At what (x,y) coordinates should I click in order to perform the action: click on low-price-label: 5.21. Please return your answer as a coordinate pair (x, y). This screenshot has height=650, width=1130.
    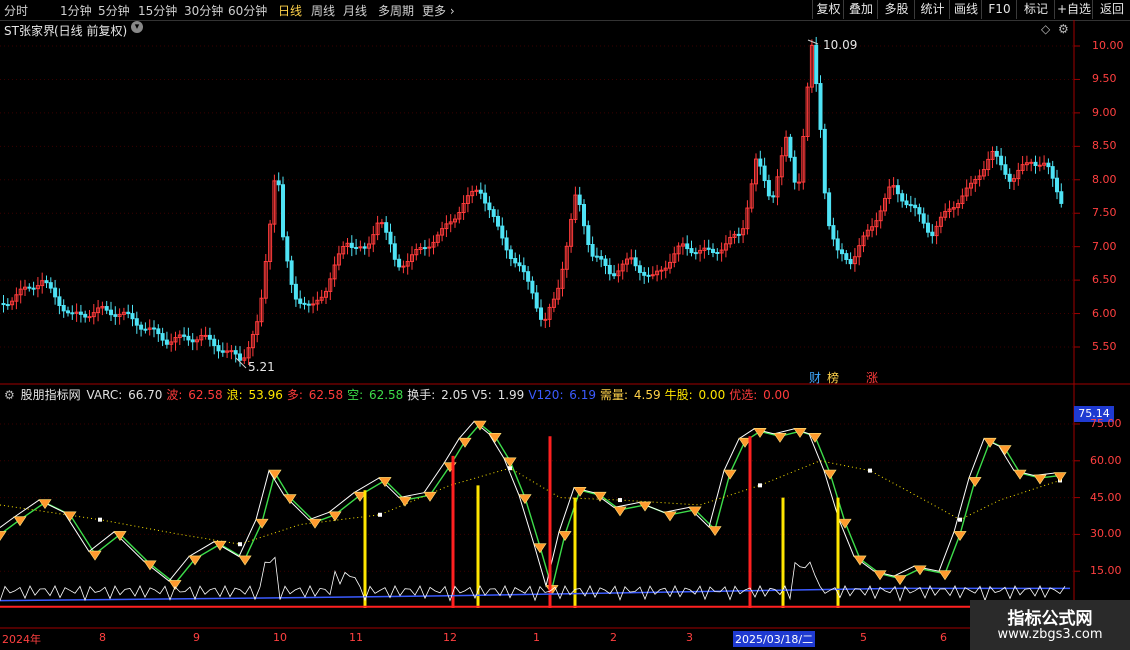
    Looking at the image, I should click on (261, 367).